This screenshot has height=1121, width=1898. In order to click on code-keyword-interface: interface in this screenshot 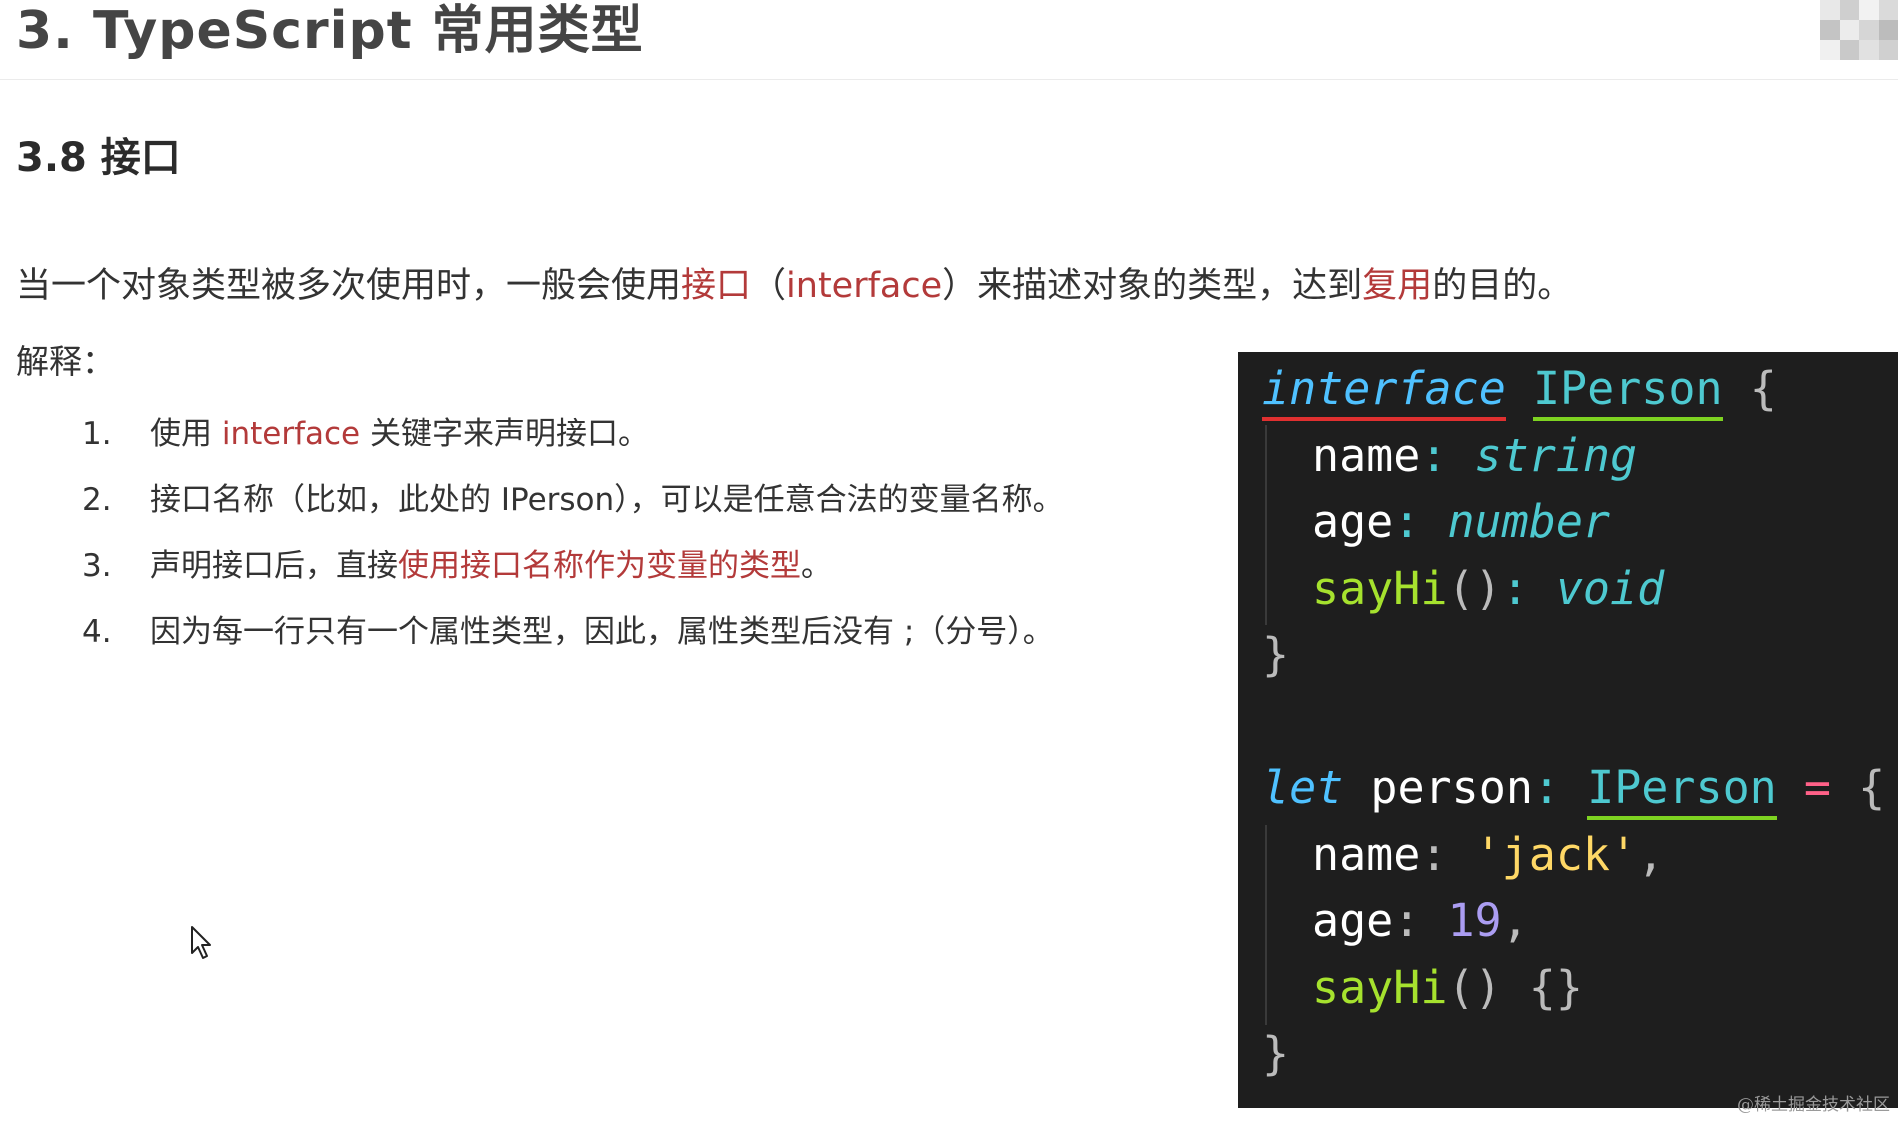, I will do `click(1384, 391)`.